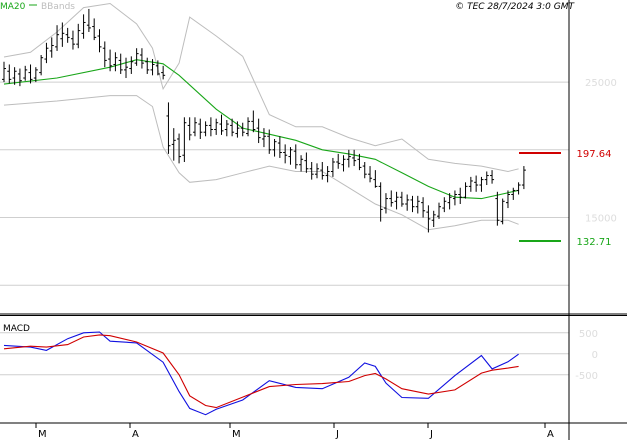 Image resolution: width=627 pixels, height=444 pixels. I want to click on legend-ma-label: MA20, so click(13, 7).